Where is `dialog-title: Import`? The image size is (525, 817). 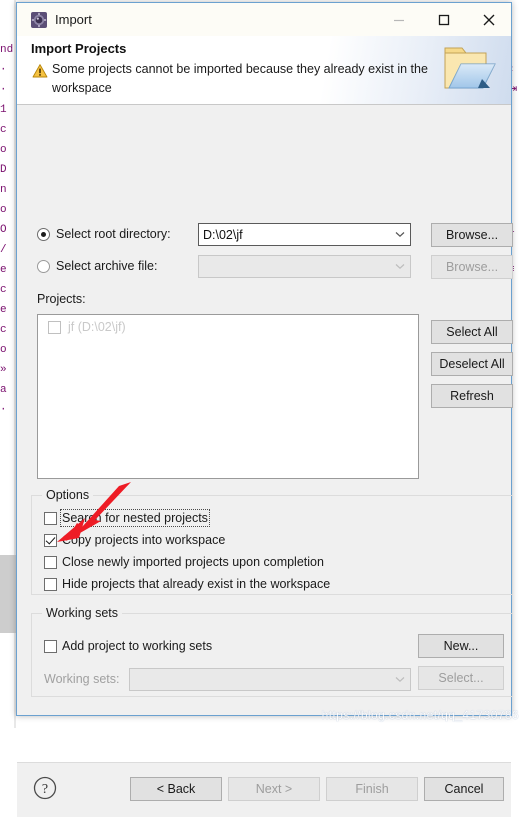
dialog-title: Import is located at coordinates (73, 19).